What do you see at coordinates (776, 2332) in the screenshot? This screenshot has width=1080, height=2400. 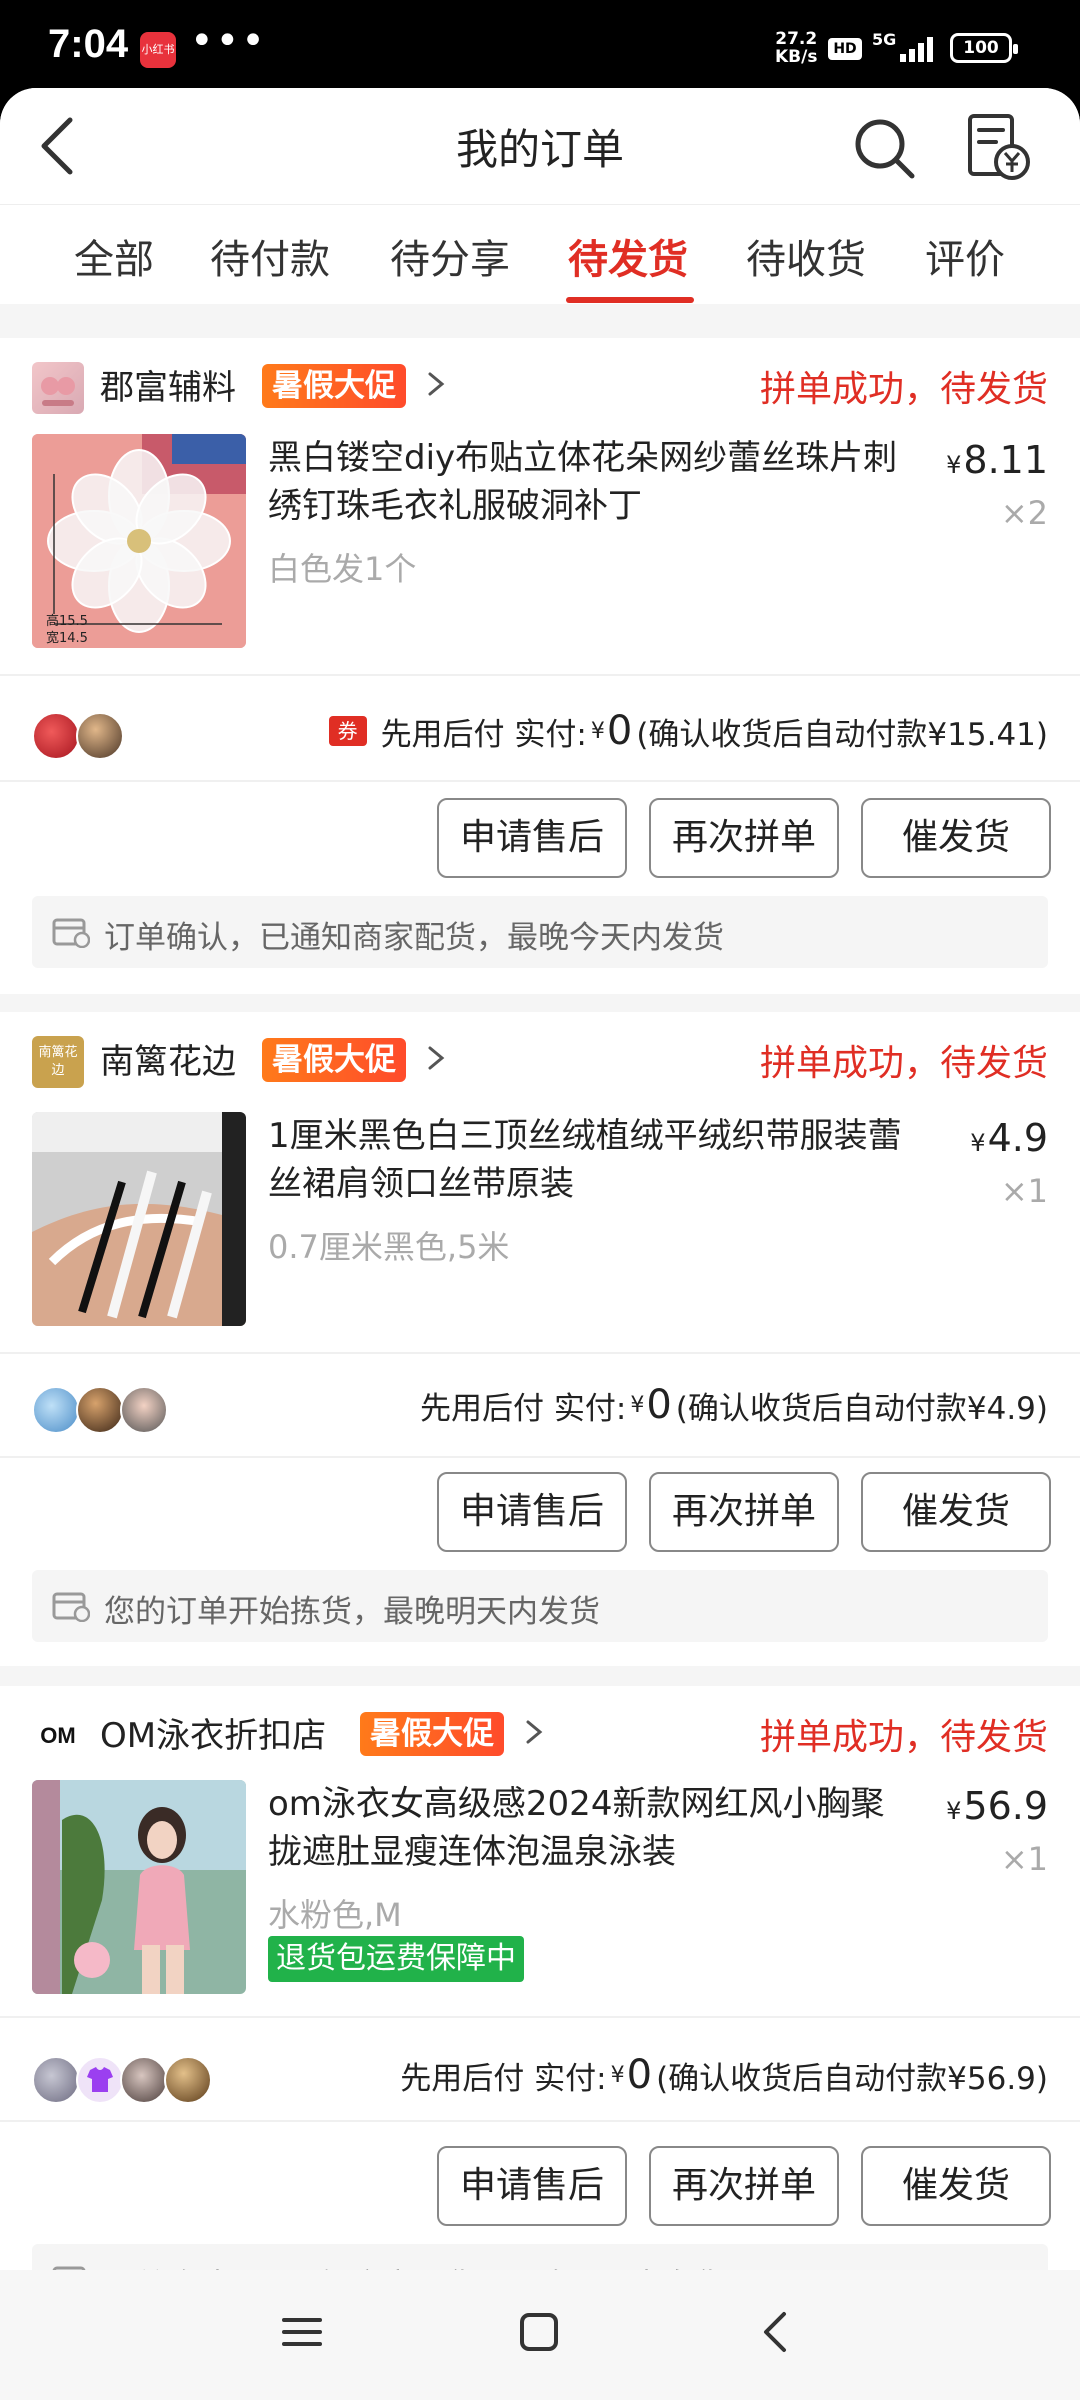 I see `back-icon` at bounding box center [776, 2332].